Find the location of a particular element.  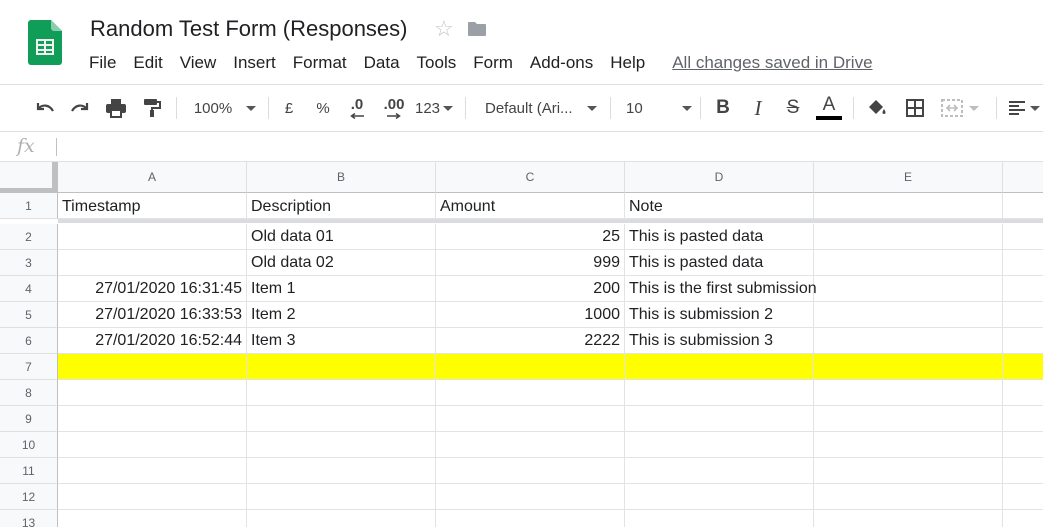

cell-d3: This is pasted data is located at coordinates (719, 263).